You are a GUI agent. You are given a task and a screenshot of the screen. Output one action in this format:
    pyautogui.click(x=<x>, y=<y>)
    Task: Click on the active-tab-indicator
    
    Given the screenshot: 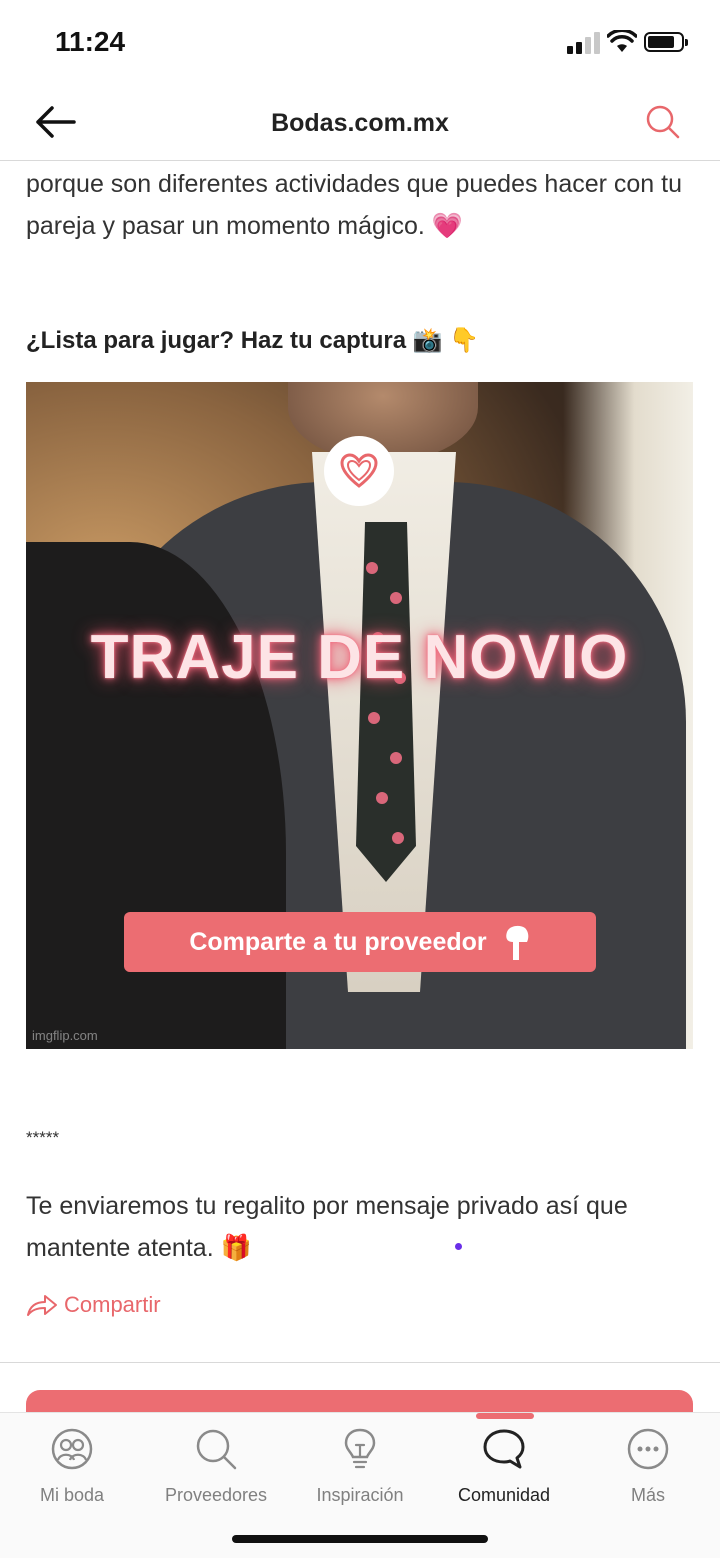 What is the action you would take?
    pyautogui.click(x=505, y=1416)
    